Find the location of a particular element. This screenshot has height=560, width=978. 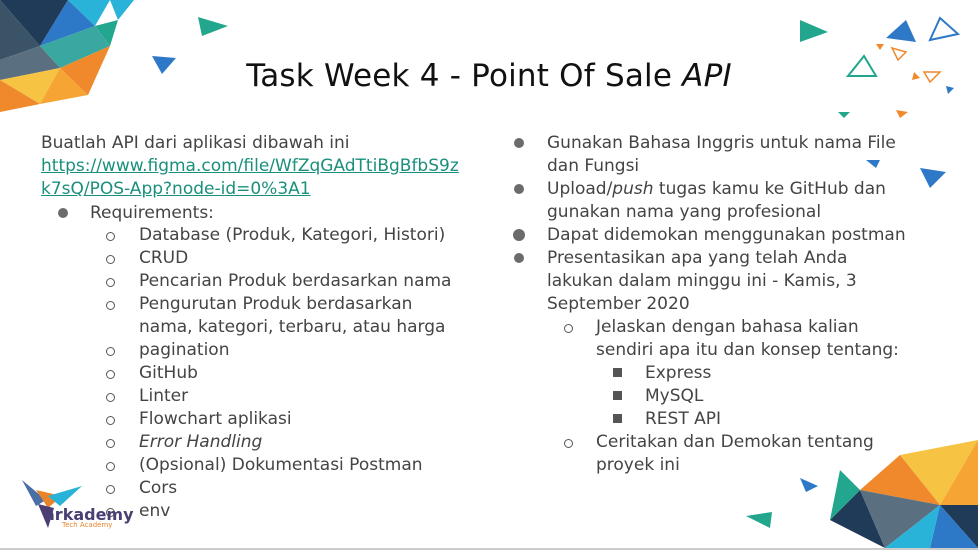

requirement-item: Pengurutan Produk berdasarkan is located at coordinates (276, 304).